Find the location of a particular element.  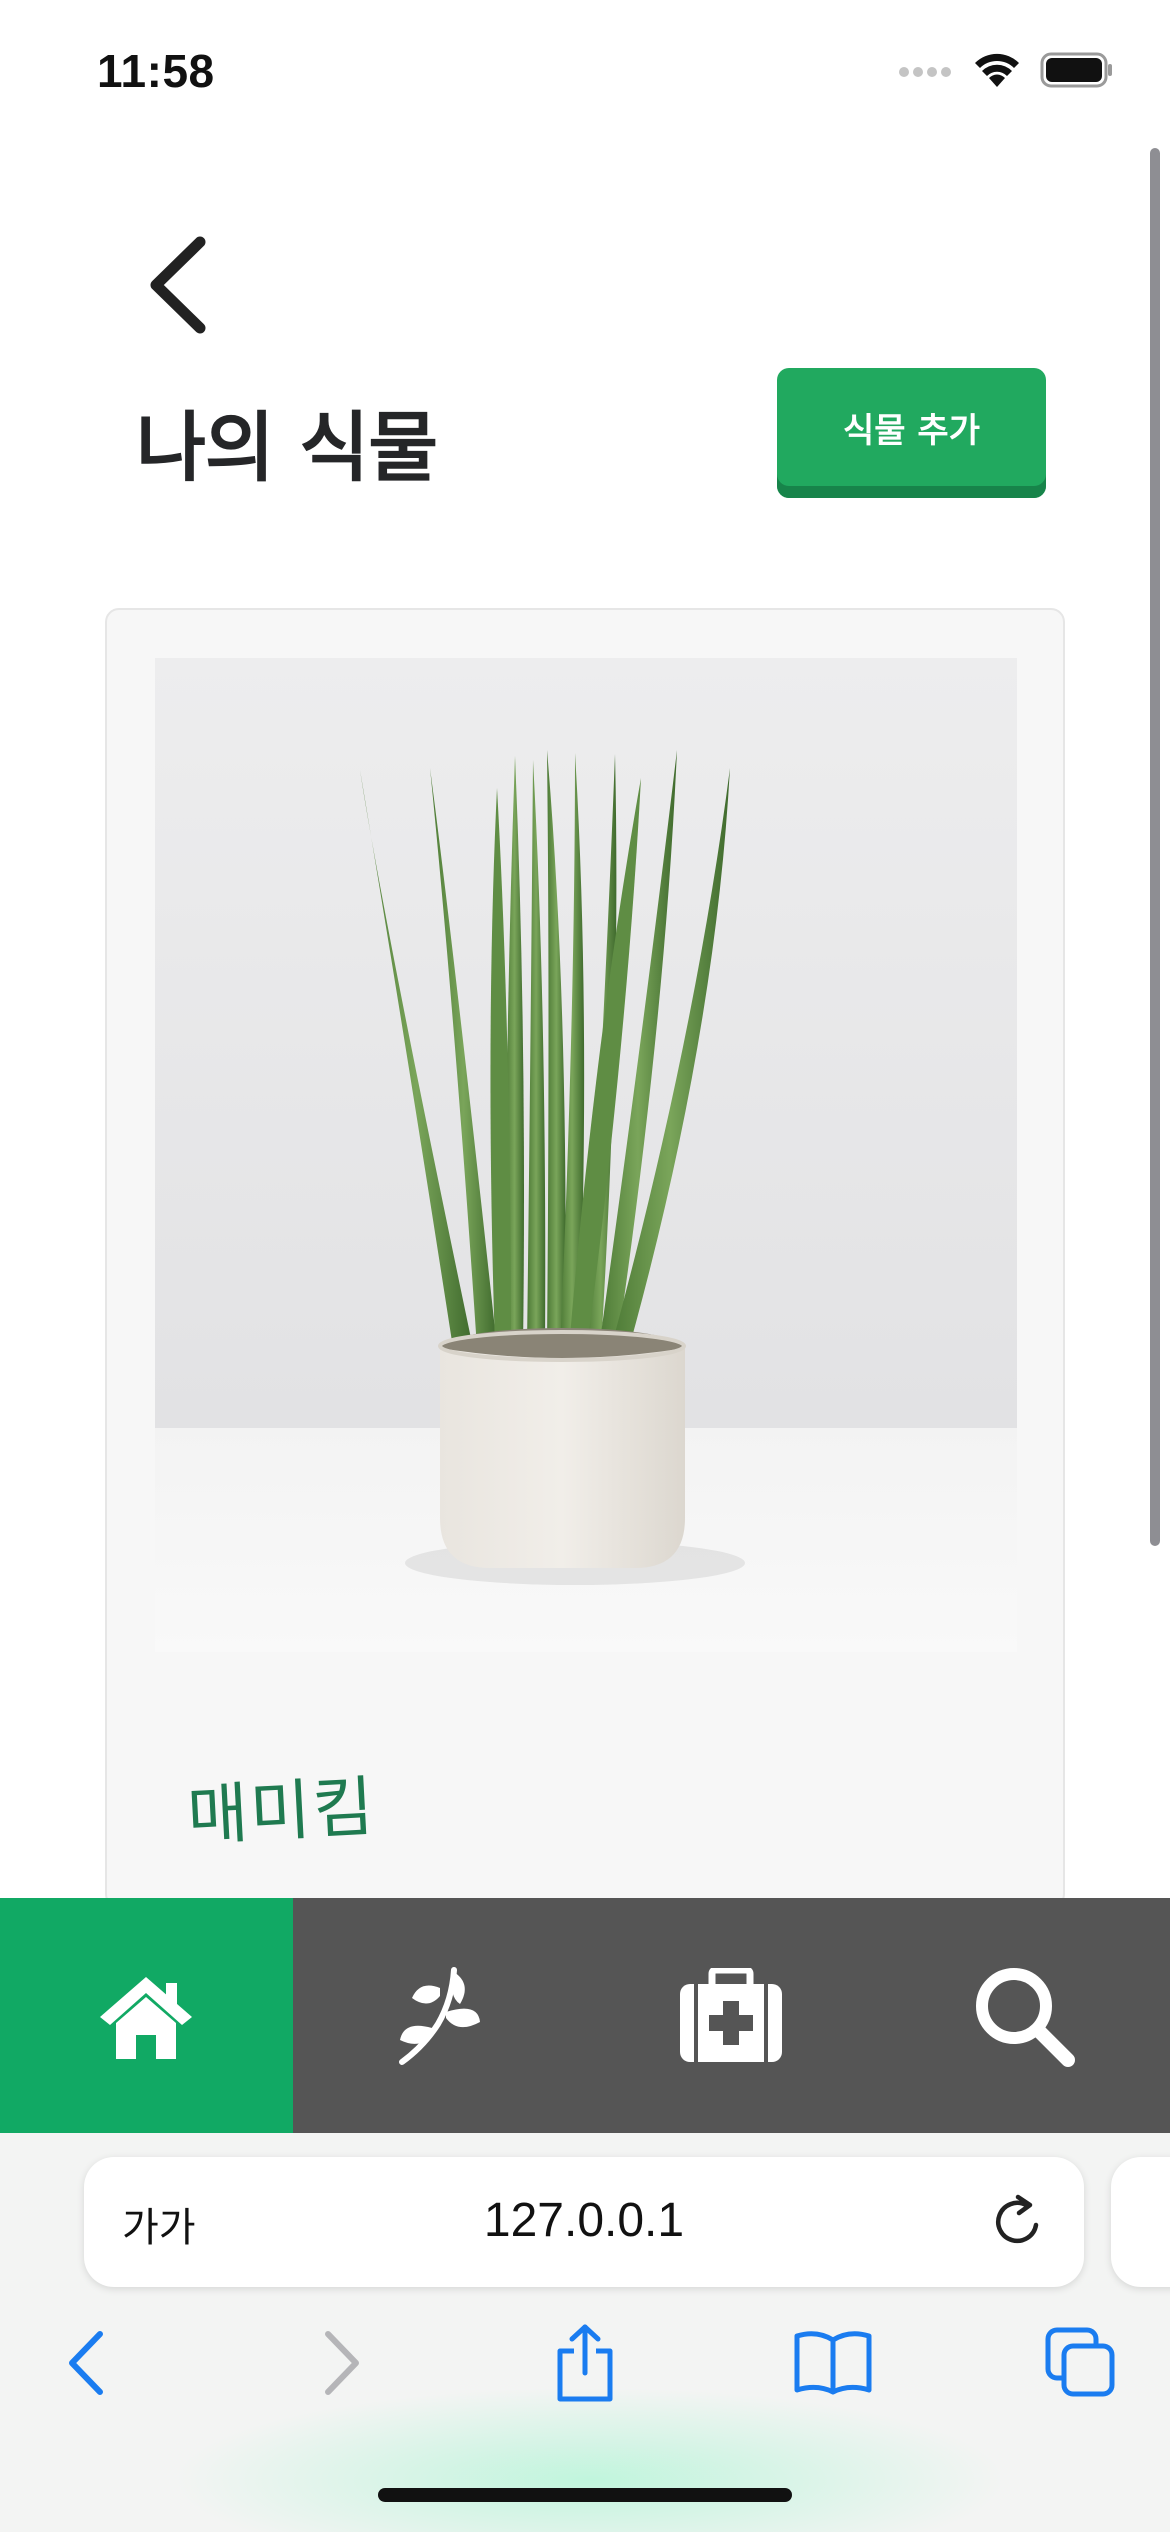

plant-name: 매미킴 is located at coordinates (281, 1811).